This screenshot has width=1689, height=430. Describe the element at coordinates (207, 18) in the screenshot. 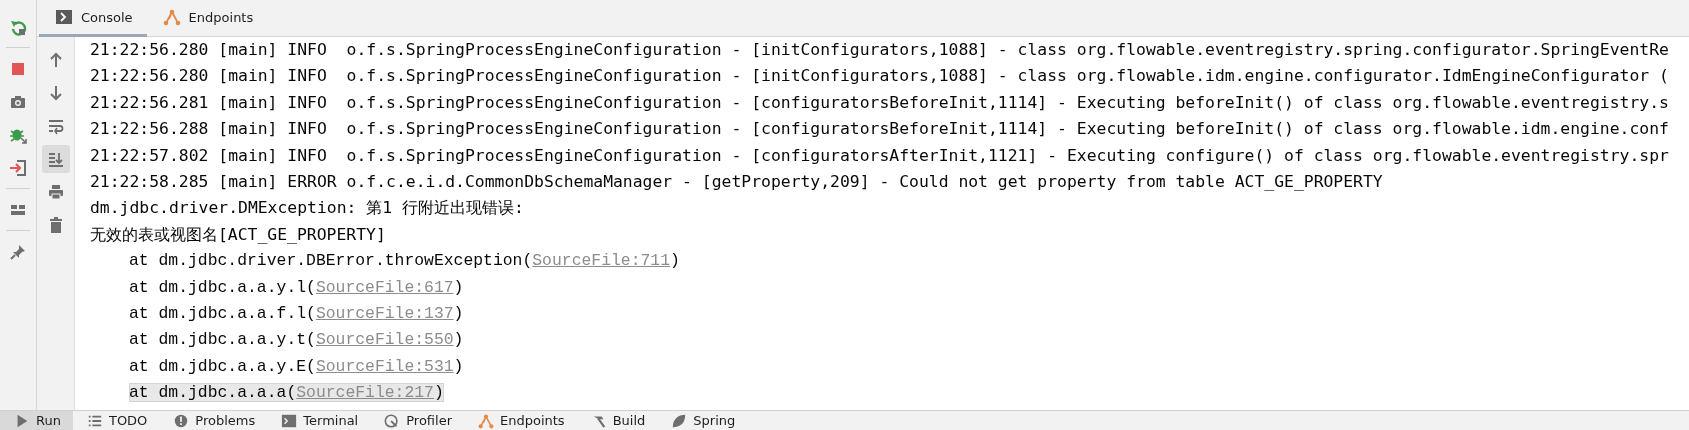

I see `tab: Endpoints` at that location.